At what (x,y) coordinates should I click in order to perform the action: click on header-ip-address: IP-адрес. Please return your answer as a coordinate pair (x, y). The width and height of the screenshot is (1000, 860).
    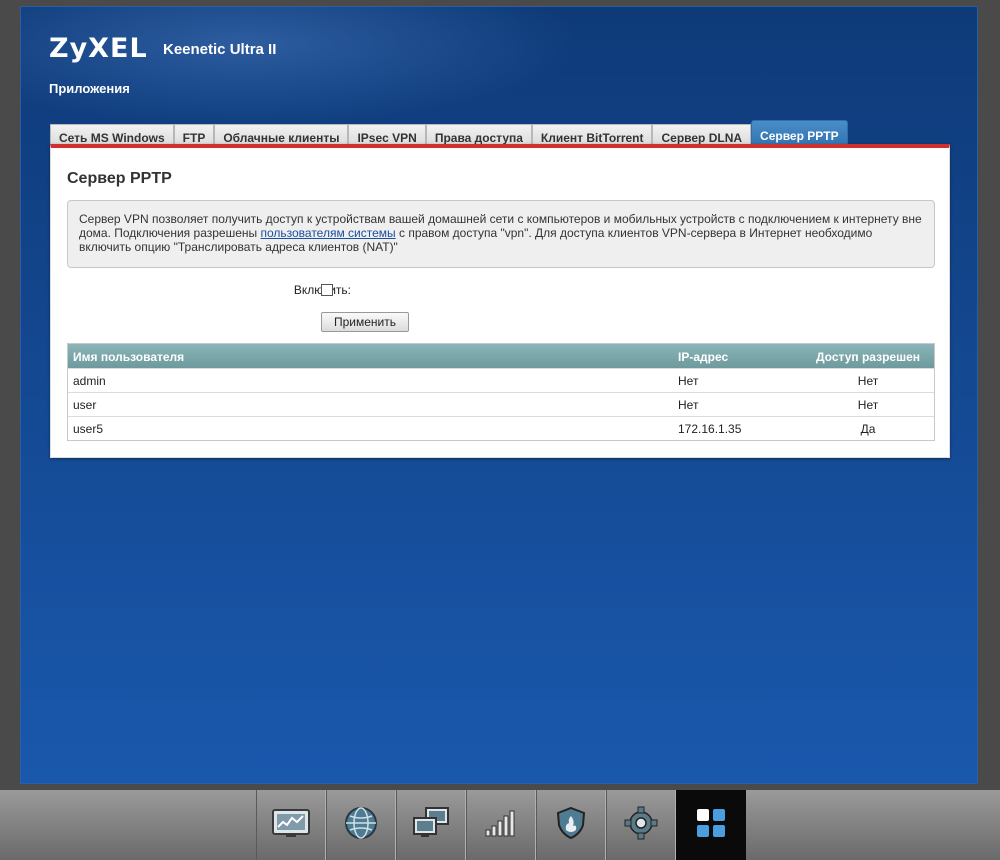
    Looking at the image, I should click on (703, 357).